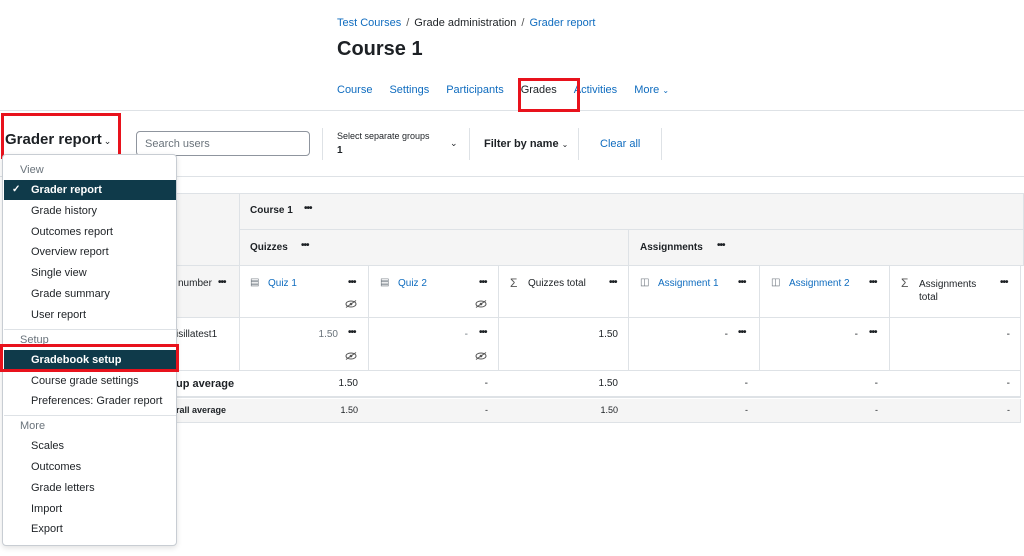 This screenshot has height=556, width=1024. What do you see at coordinates (688, 283) in the screenshot?
I see `column-link-assignment-1: Assignment 1` at bounding box center [688, 283].